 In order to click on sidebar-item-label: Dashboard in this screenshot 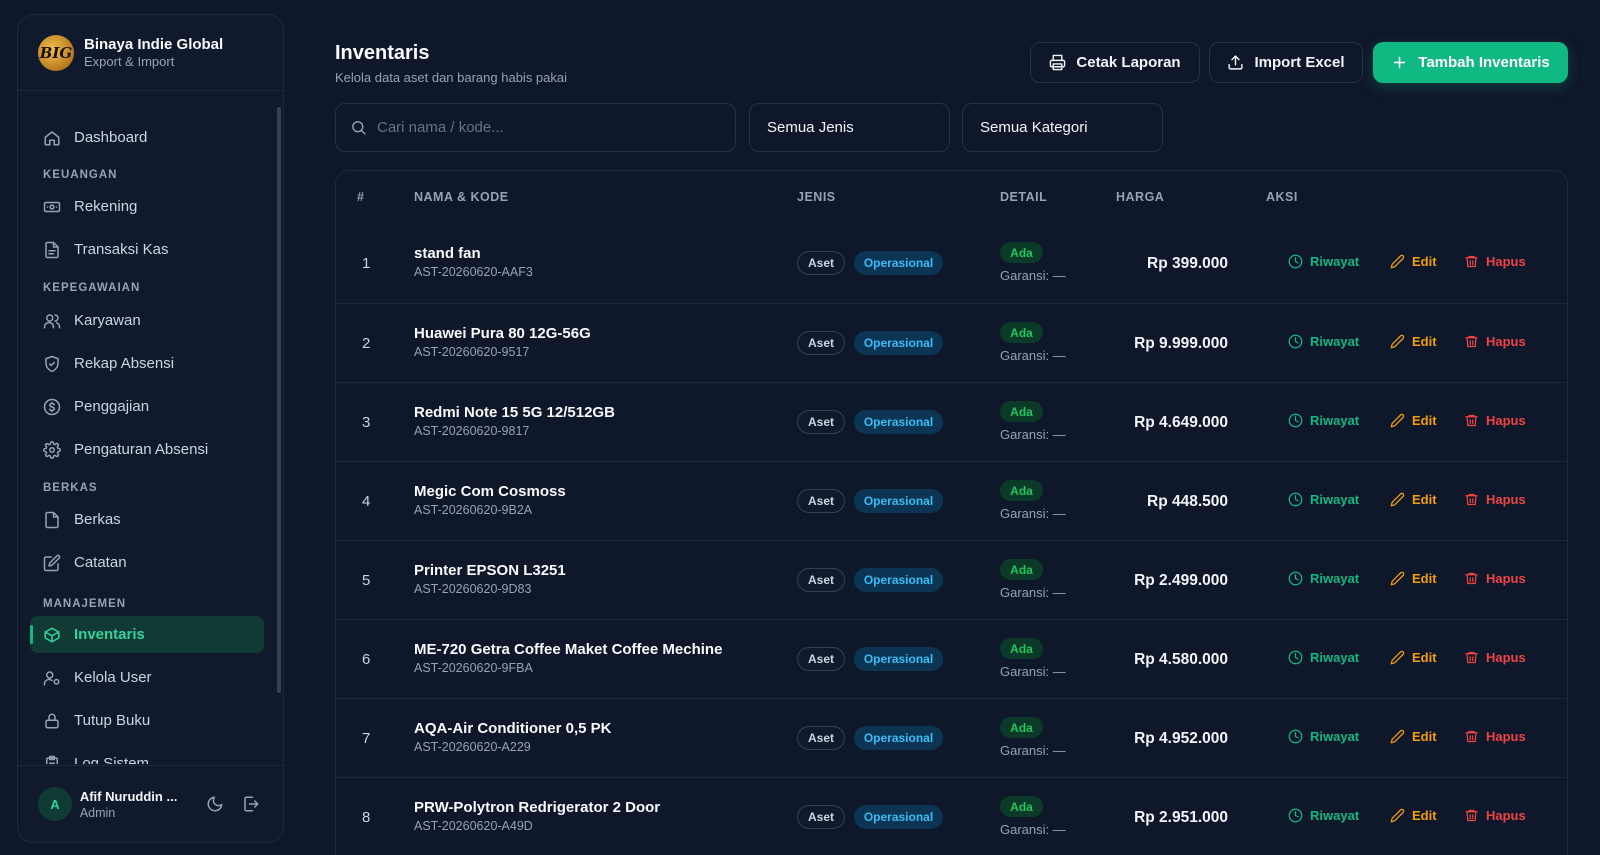, I will do `click(111, 137)`.